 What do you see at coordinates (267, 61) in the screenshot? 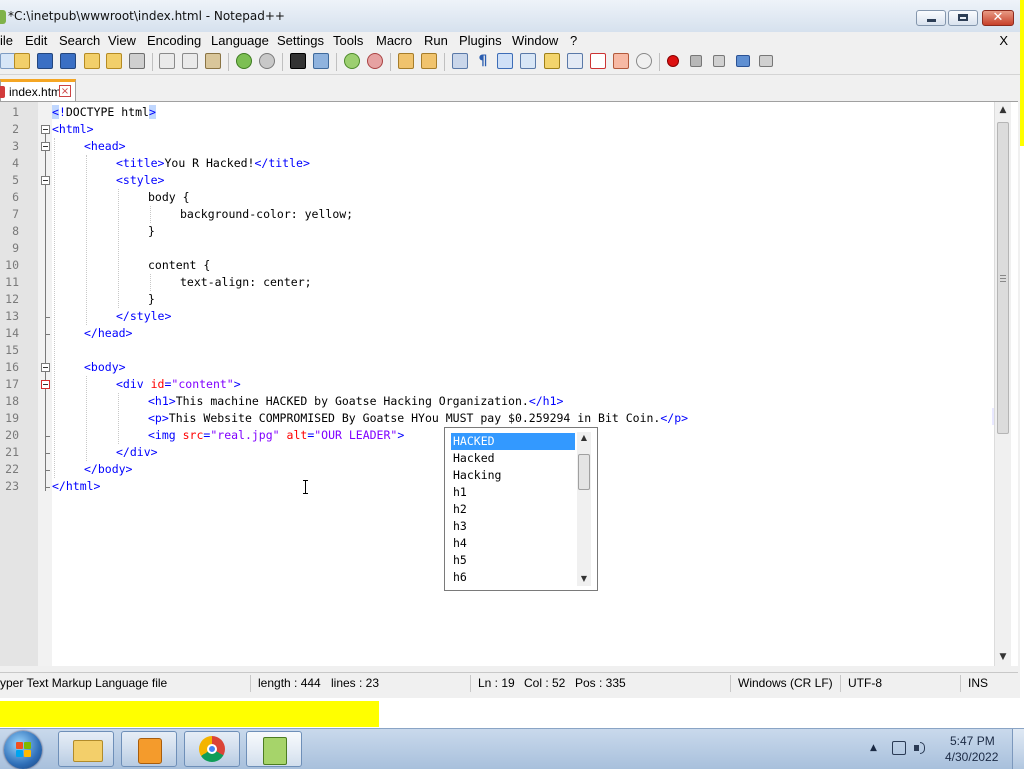
I see `redo-icon` at bounding box center [267, 61].